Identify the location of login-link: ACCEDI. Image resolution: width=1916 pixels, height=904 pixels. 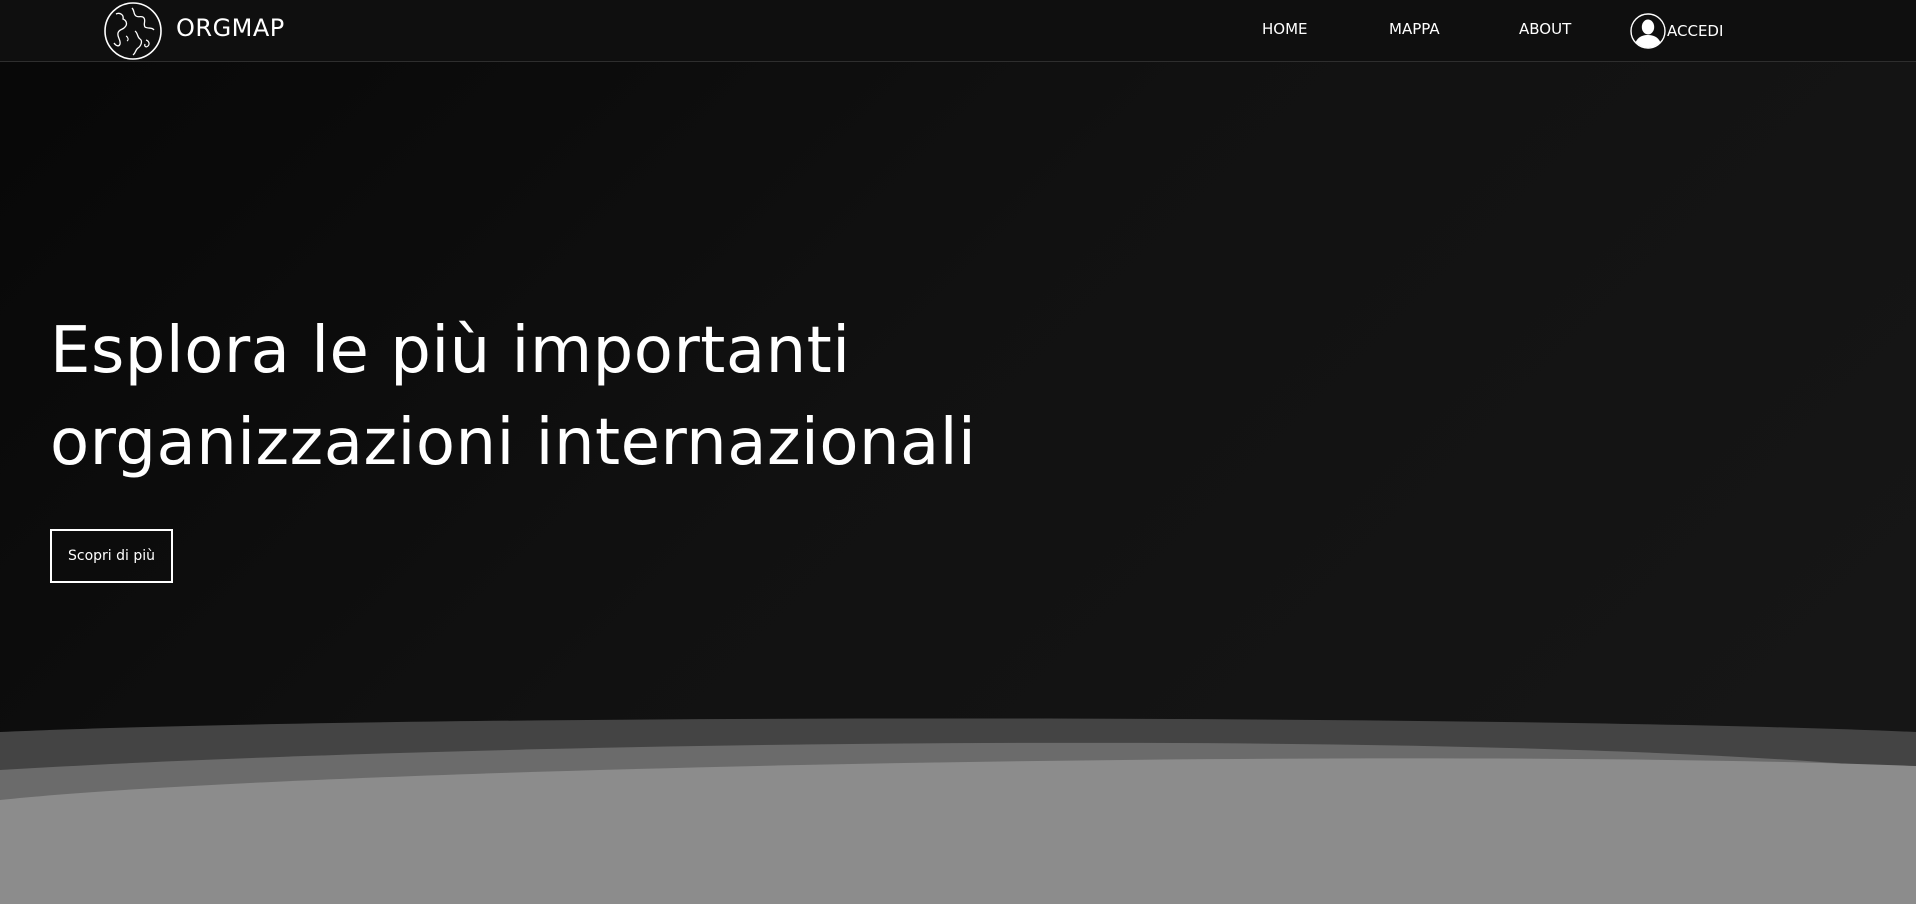
(1676, 31).